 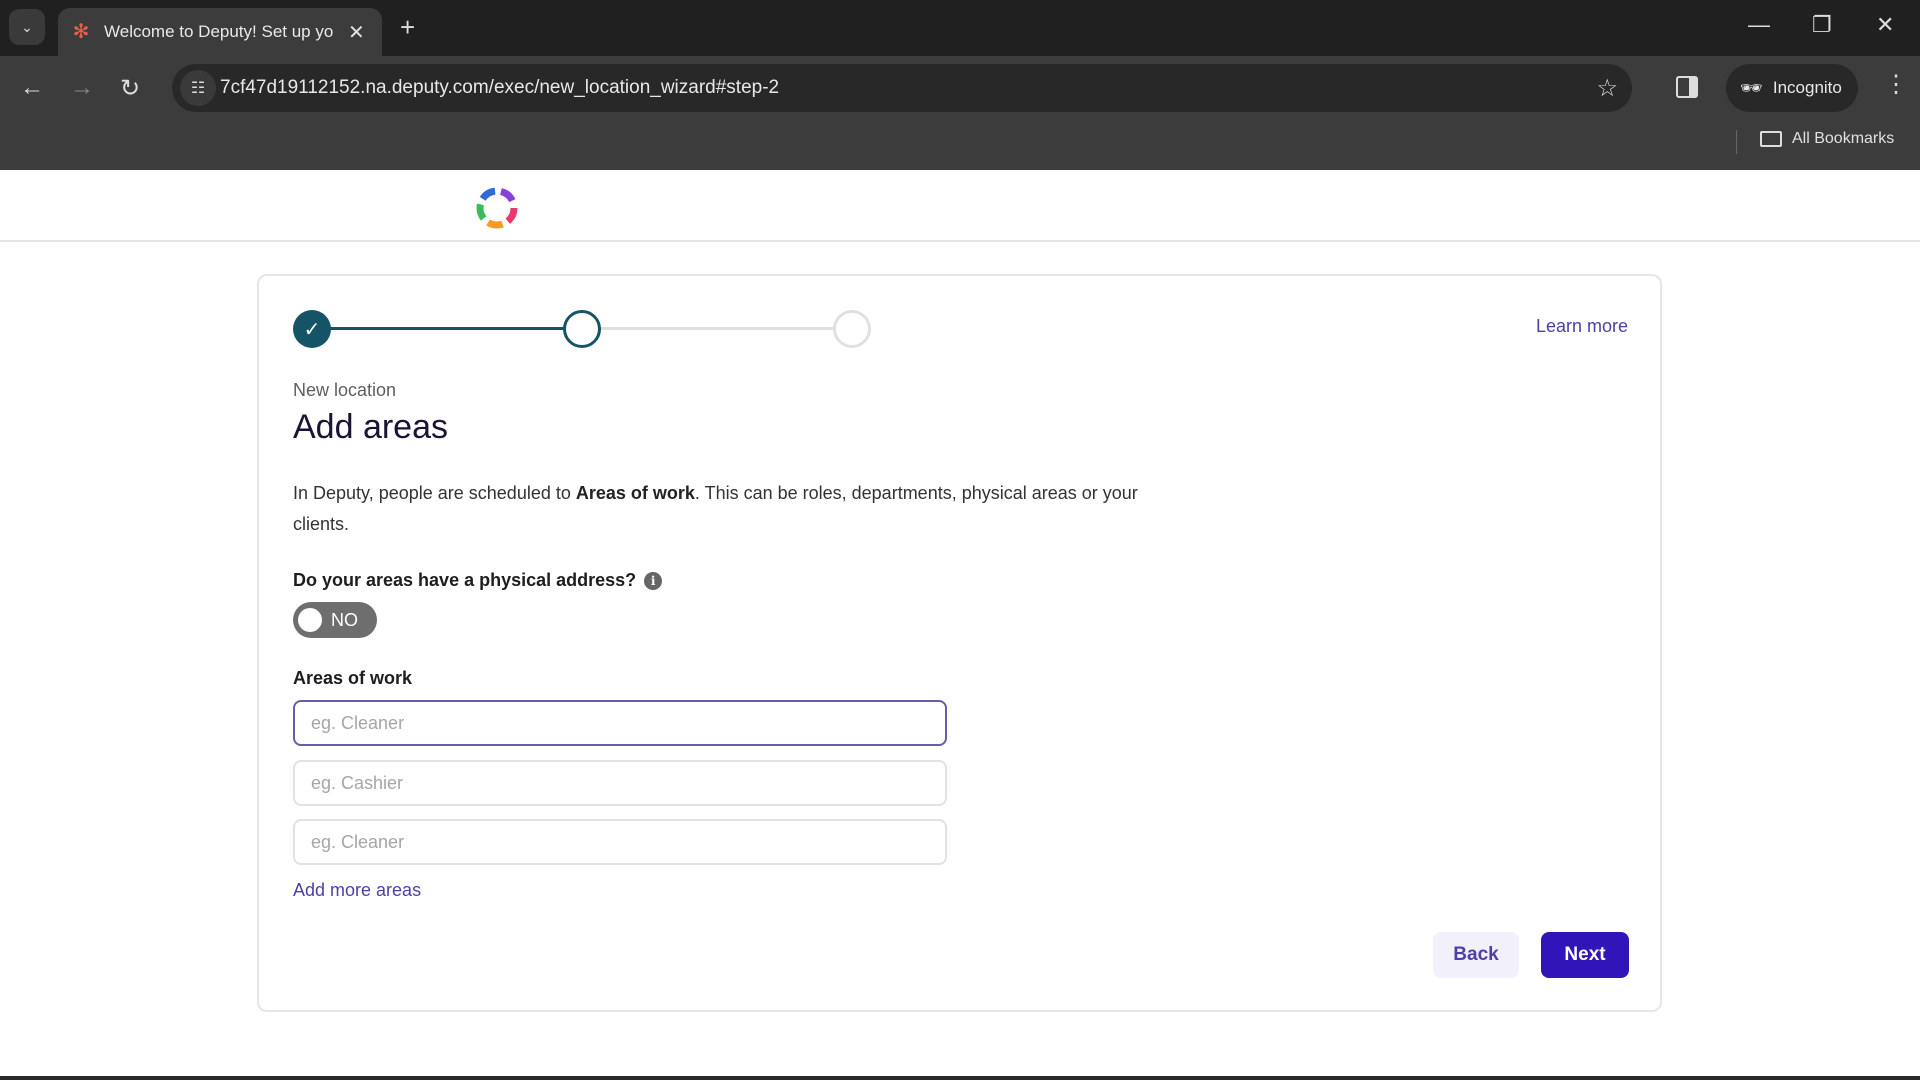 I want to click on tab-list-button: ⌄, so click(x=27, y=27).